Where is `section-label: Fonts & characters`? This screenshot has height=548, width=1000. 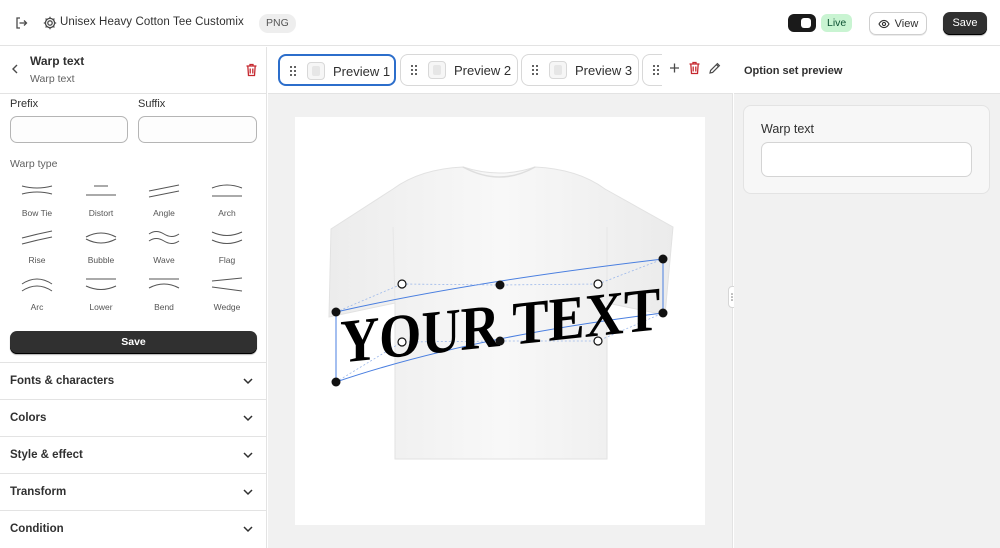
section-label: Fonts & characters is located at coordinates (62, 381).